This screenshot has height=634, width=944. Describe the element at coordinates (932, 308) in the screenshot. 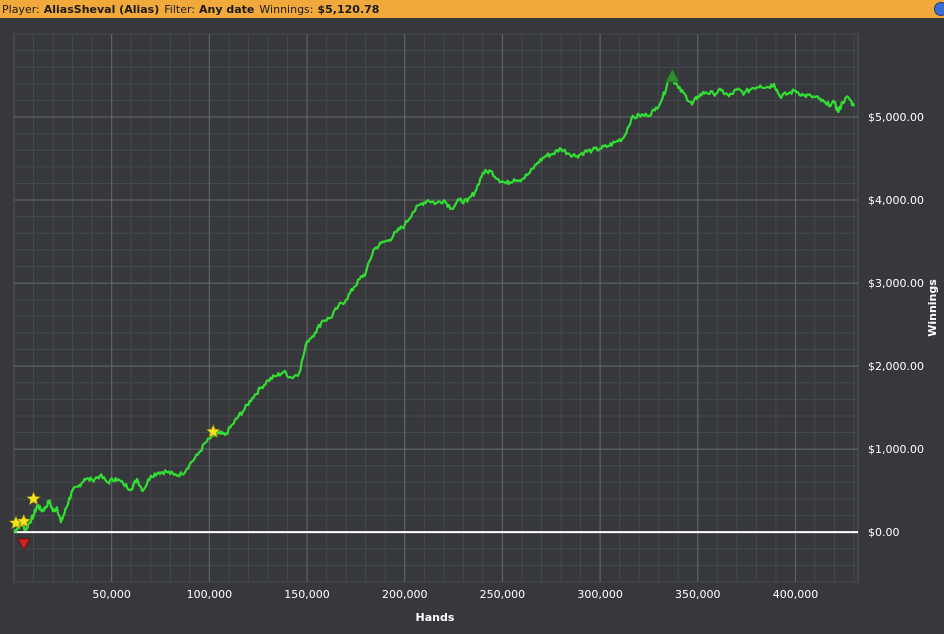

I see `y-axis-title: Winnings` at that location.